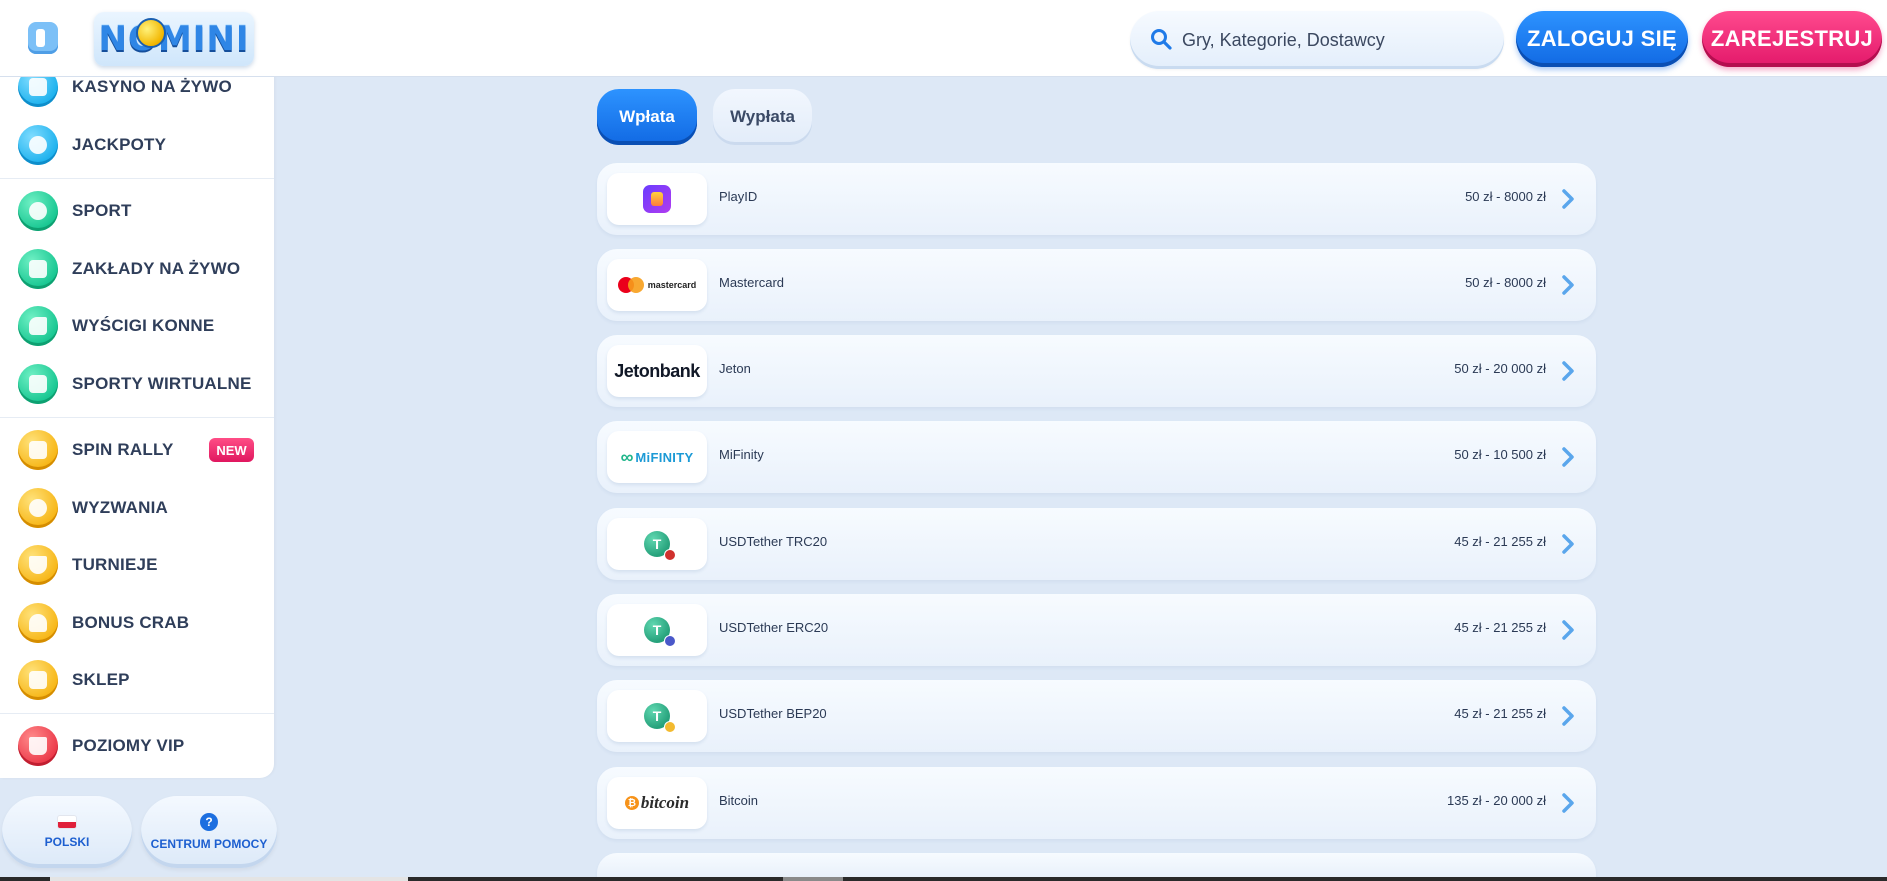 This screenshot has width=1887, height=881. Describe the element at coordinates (151, 33) in the screenshot. I see `lemon-icon` at that location.